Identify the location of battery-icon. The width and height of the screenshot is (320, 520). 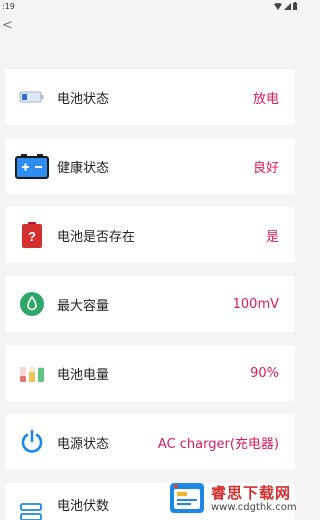
(32, 97).